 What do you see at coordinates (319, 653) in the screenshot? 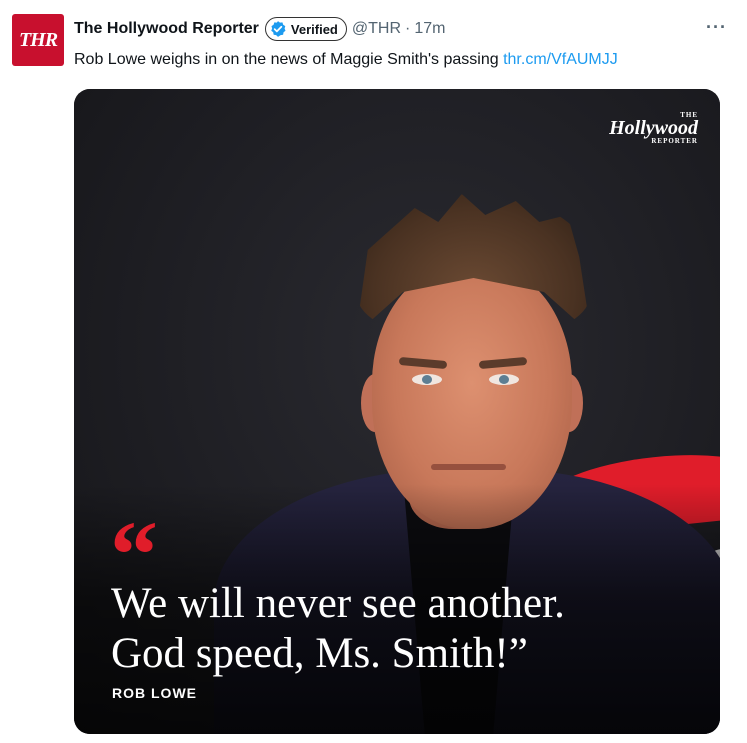
I see `quote-line-2: God speed, Ms. Smith!”` at bounding box center [319, 653].